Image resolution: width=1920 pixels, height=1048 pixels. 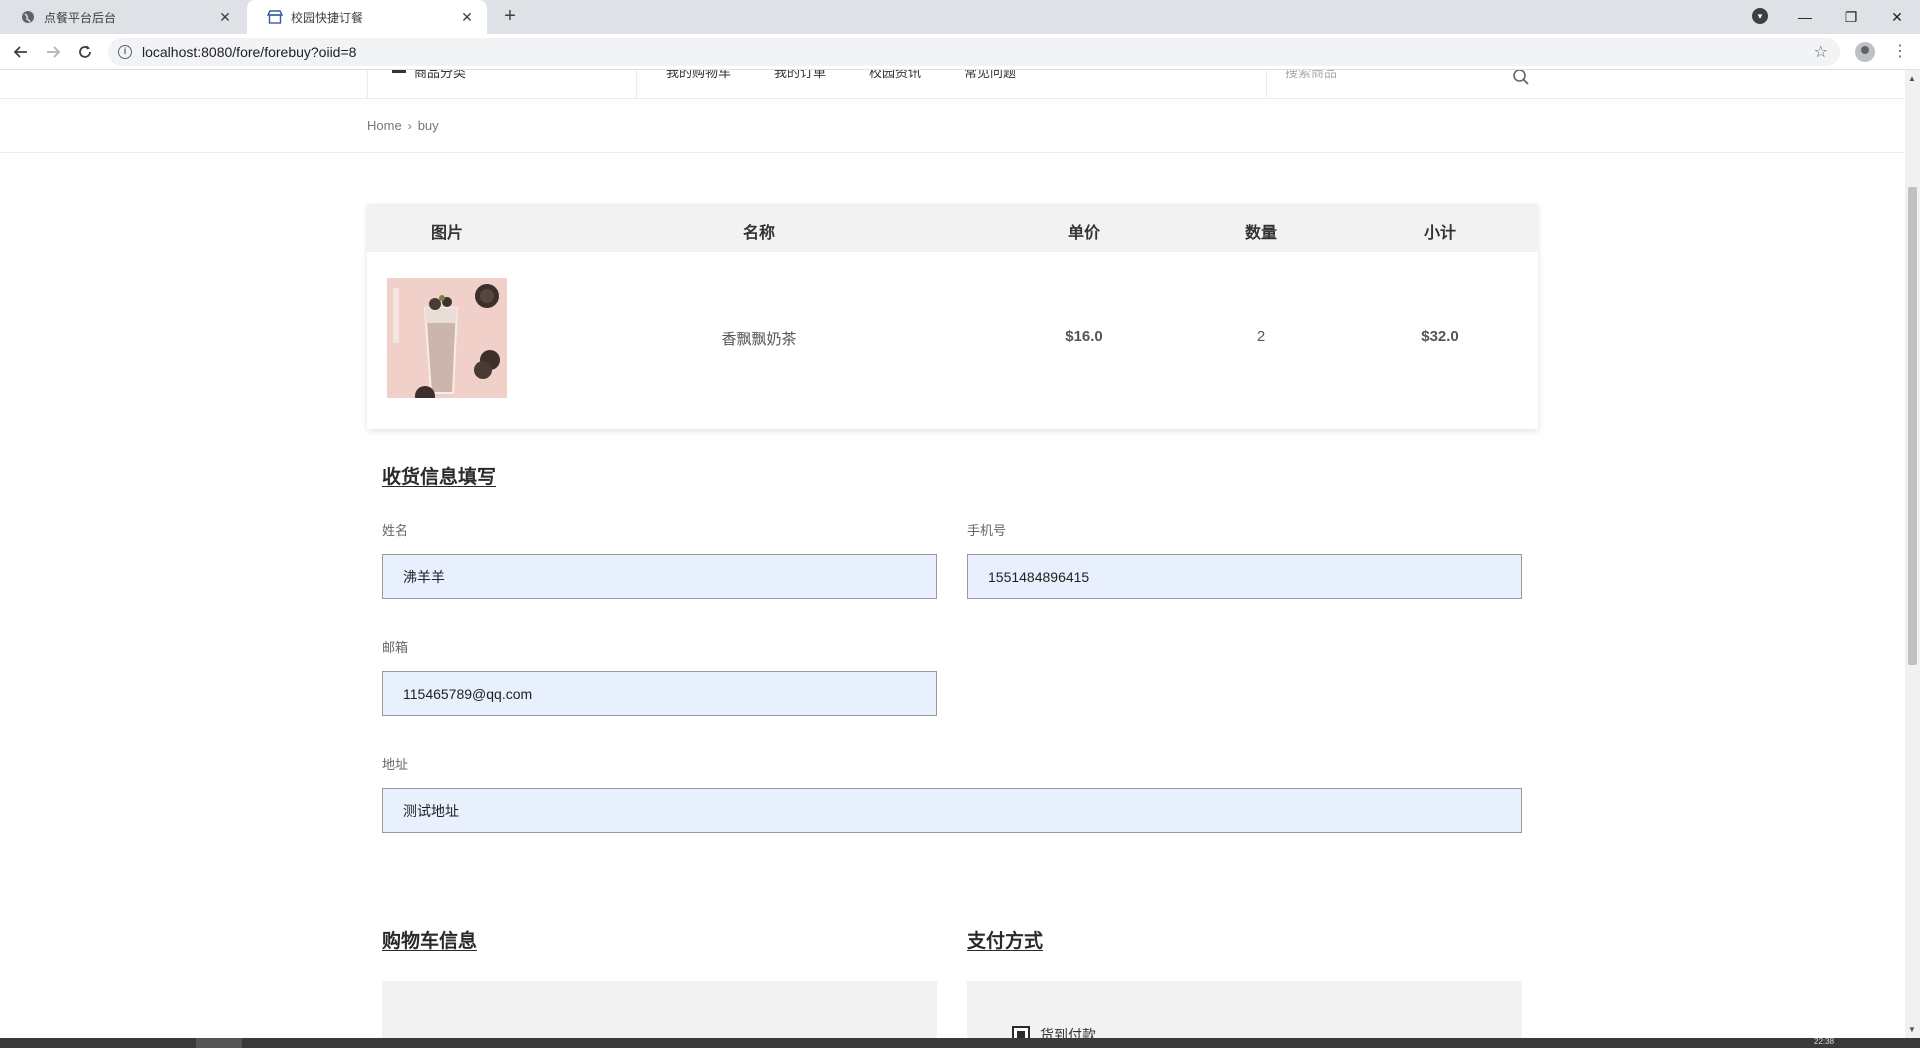 I want to click on quantity-value: 2, so click(x=1261, y=336).